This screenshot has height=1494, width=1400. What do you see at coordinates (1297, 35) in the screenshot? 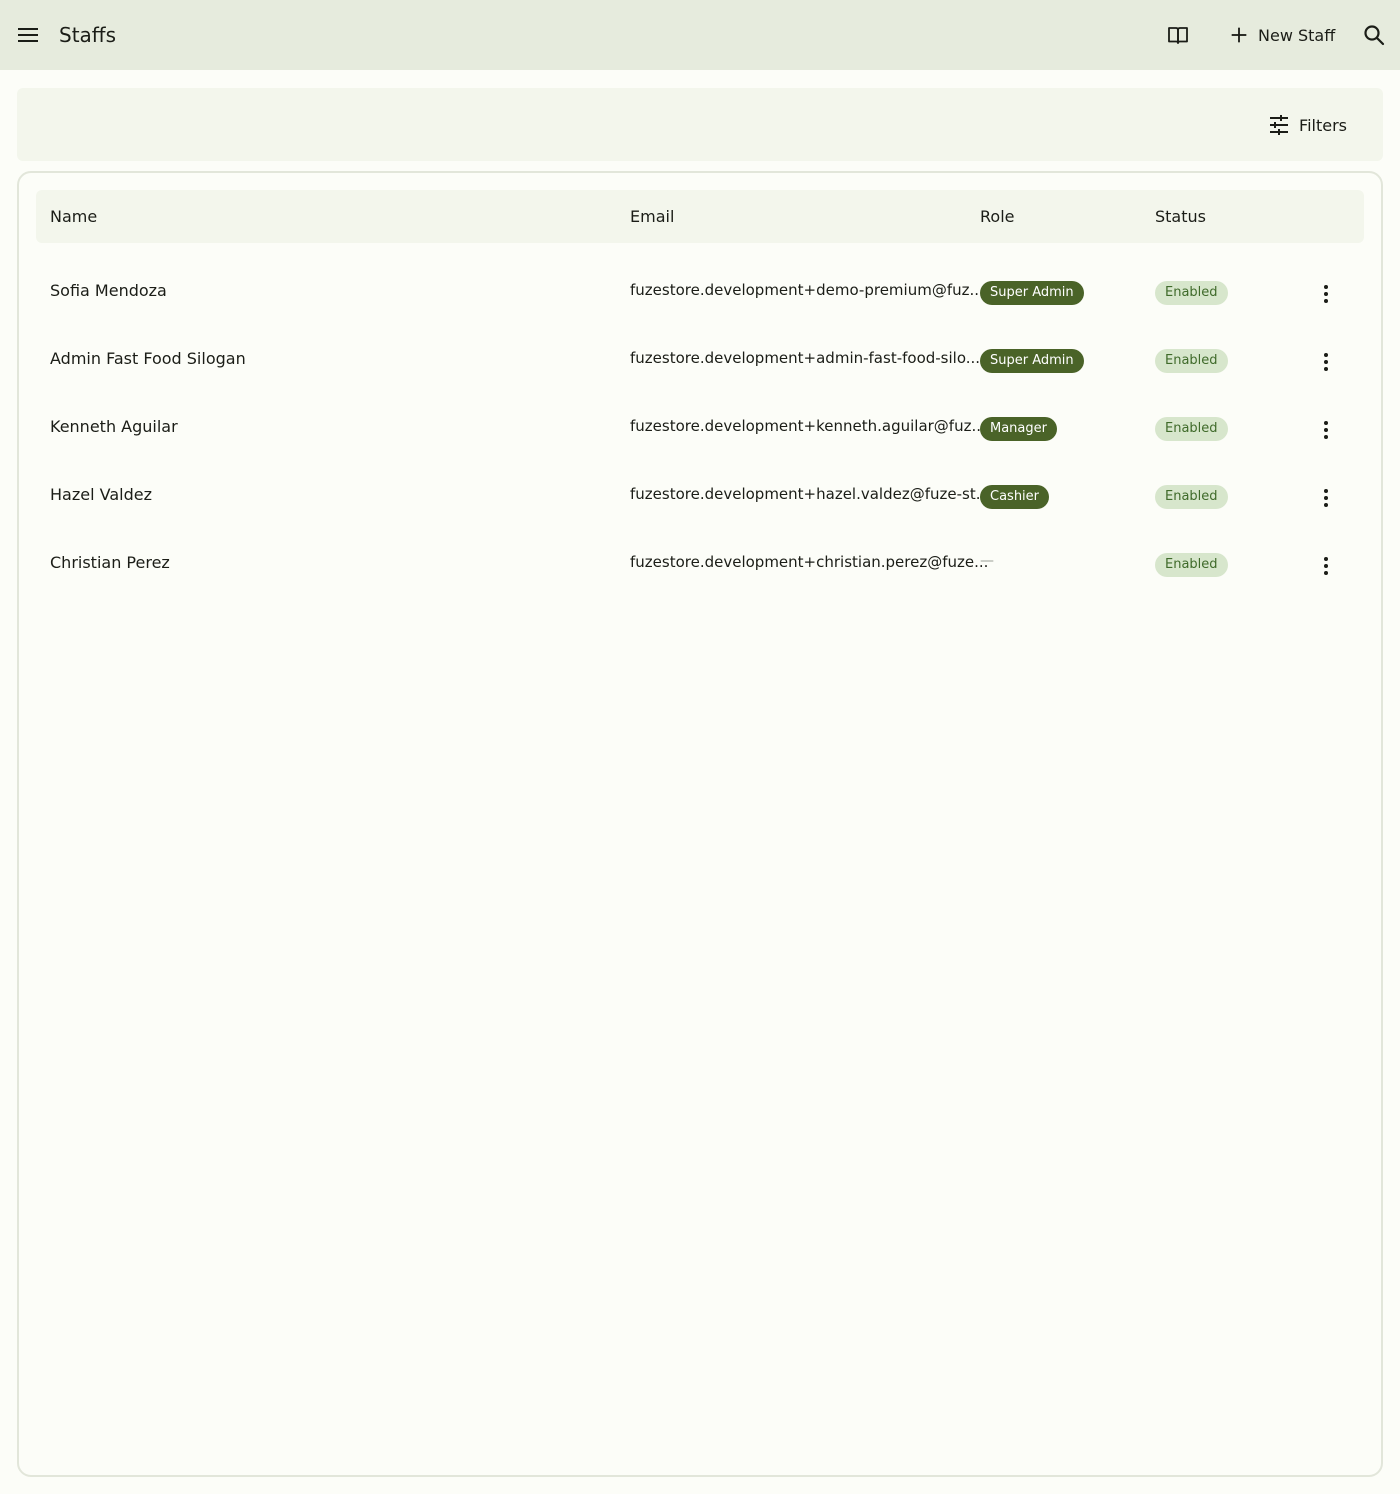
I see `new-staff-label: New Staff` at bounding box center [1297, 35].